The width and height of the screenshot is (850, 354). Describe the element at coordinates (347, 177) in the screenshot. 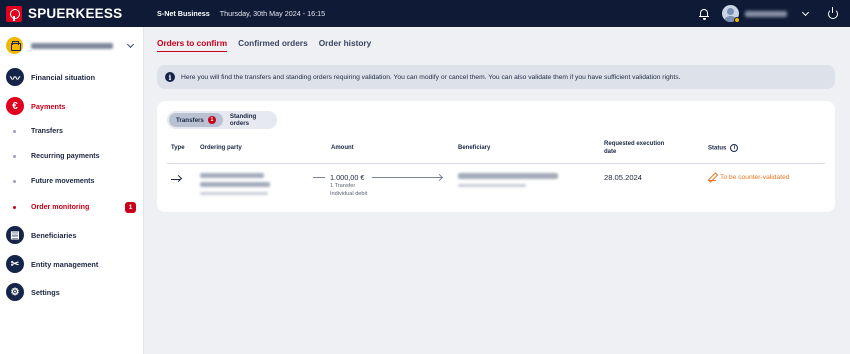

I see `amount-value: 1.000,00 €` at that location.